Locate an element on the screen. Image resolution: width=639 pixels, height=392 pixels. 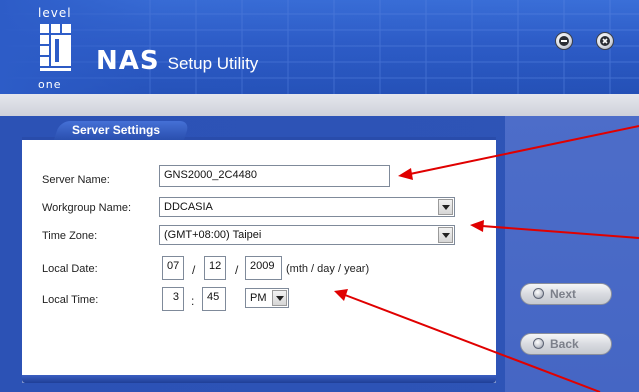
header-separator is located at coordinates (319, 105).